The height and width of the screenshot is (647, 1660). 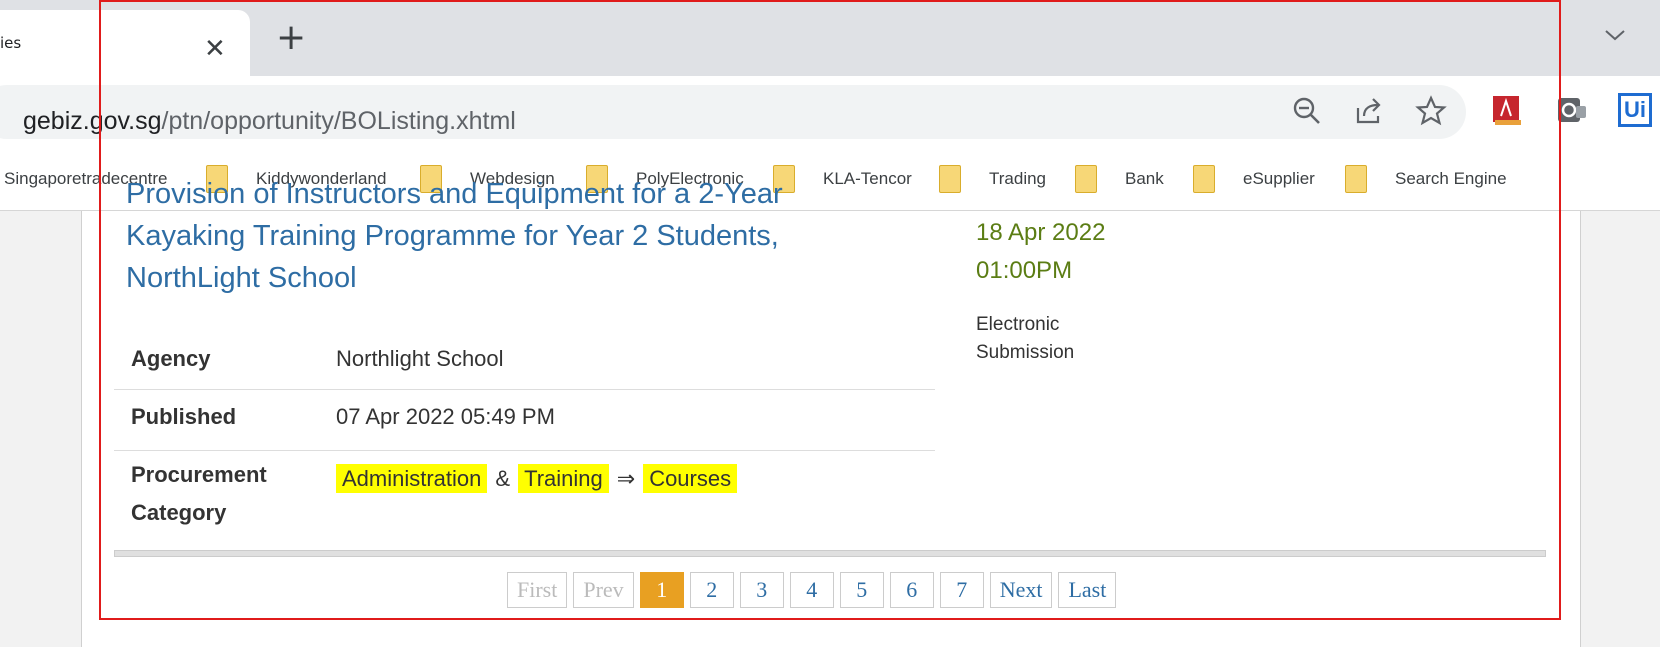 What do you see at coordinates (11, 43) in the screenshot?
I see `tab-title: ies` at bounding box center [11, 43].